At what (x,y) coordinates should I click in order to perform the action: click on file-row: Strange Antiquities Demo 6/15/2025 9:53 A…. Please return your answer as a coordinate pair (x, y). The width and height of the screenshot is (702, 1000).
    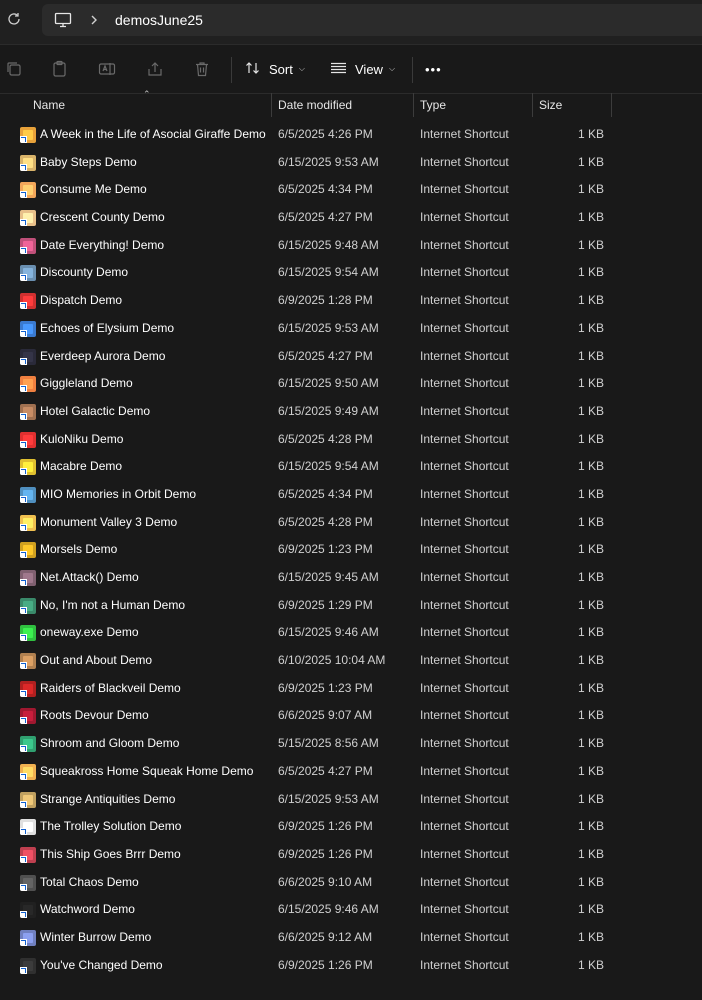
    Looking at the image, I should click on (351, 800).